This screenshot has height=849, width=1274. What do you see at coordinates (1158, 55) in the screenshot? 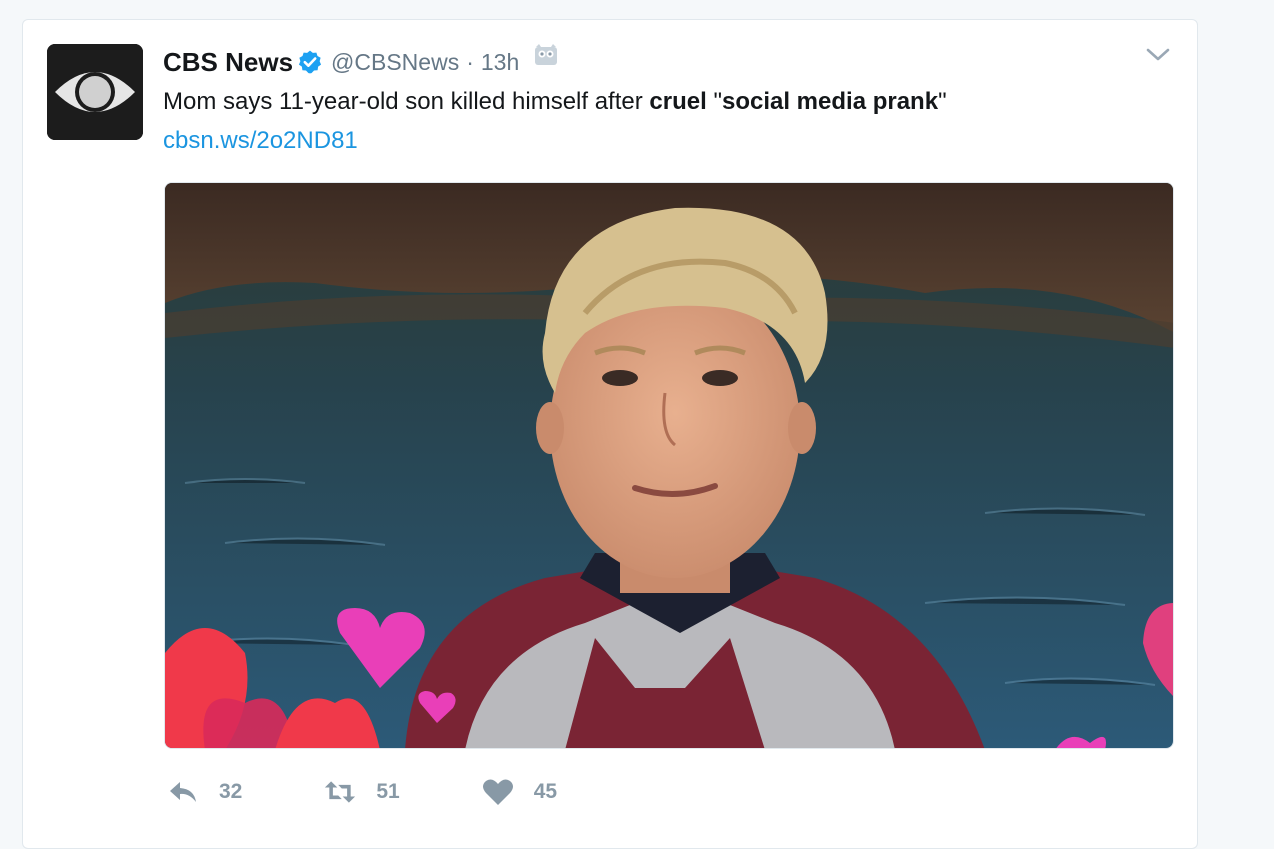
I see `chevron-down-icon` at bounding box center [1158, 55].